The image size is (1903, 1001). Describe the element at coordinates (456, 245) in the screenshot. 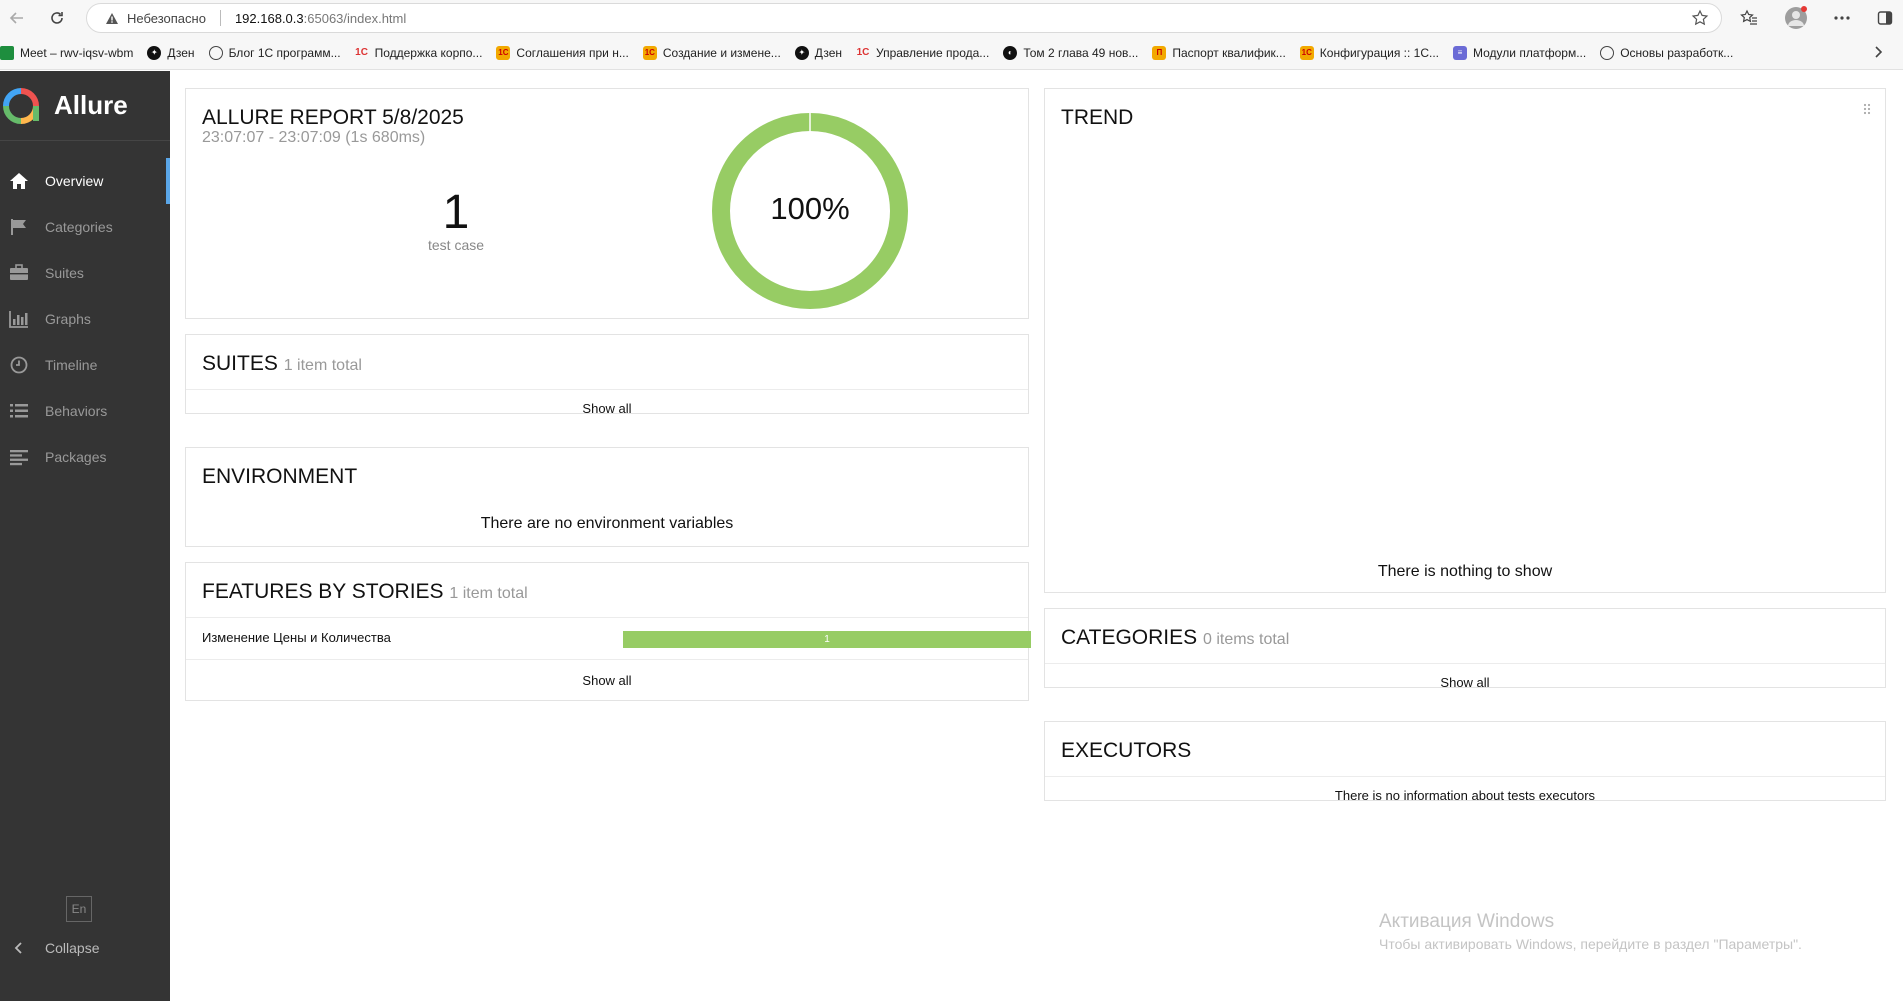

I see `test-case-label: test case` at that location.